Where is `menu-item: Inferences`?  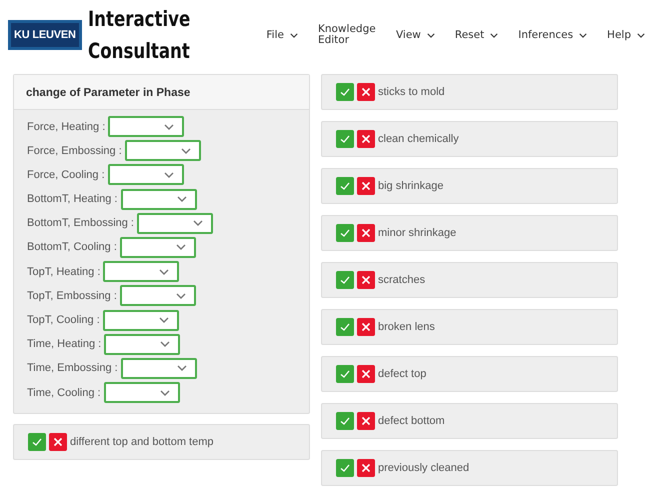
menu-item: Inferences is located at coordinates (553, 35).